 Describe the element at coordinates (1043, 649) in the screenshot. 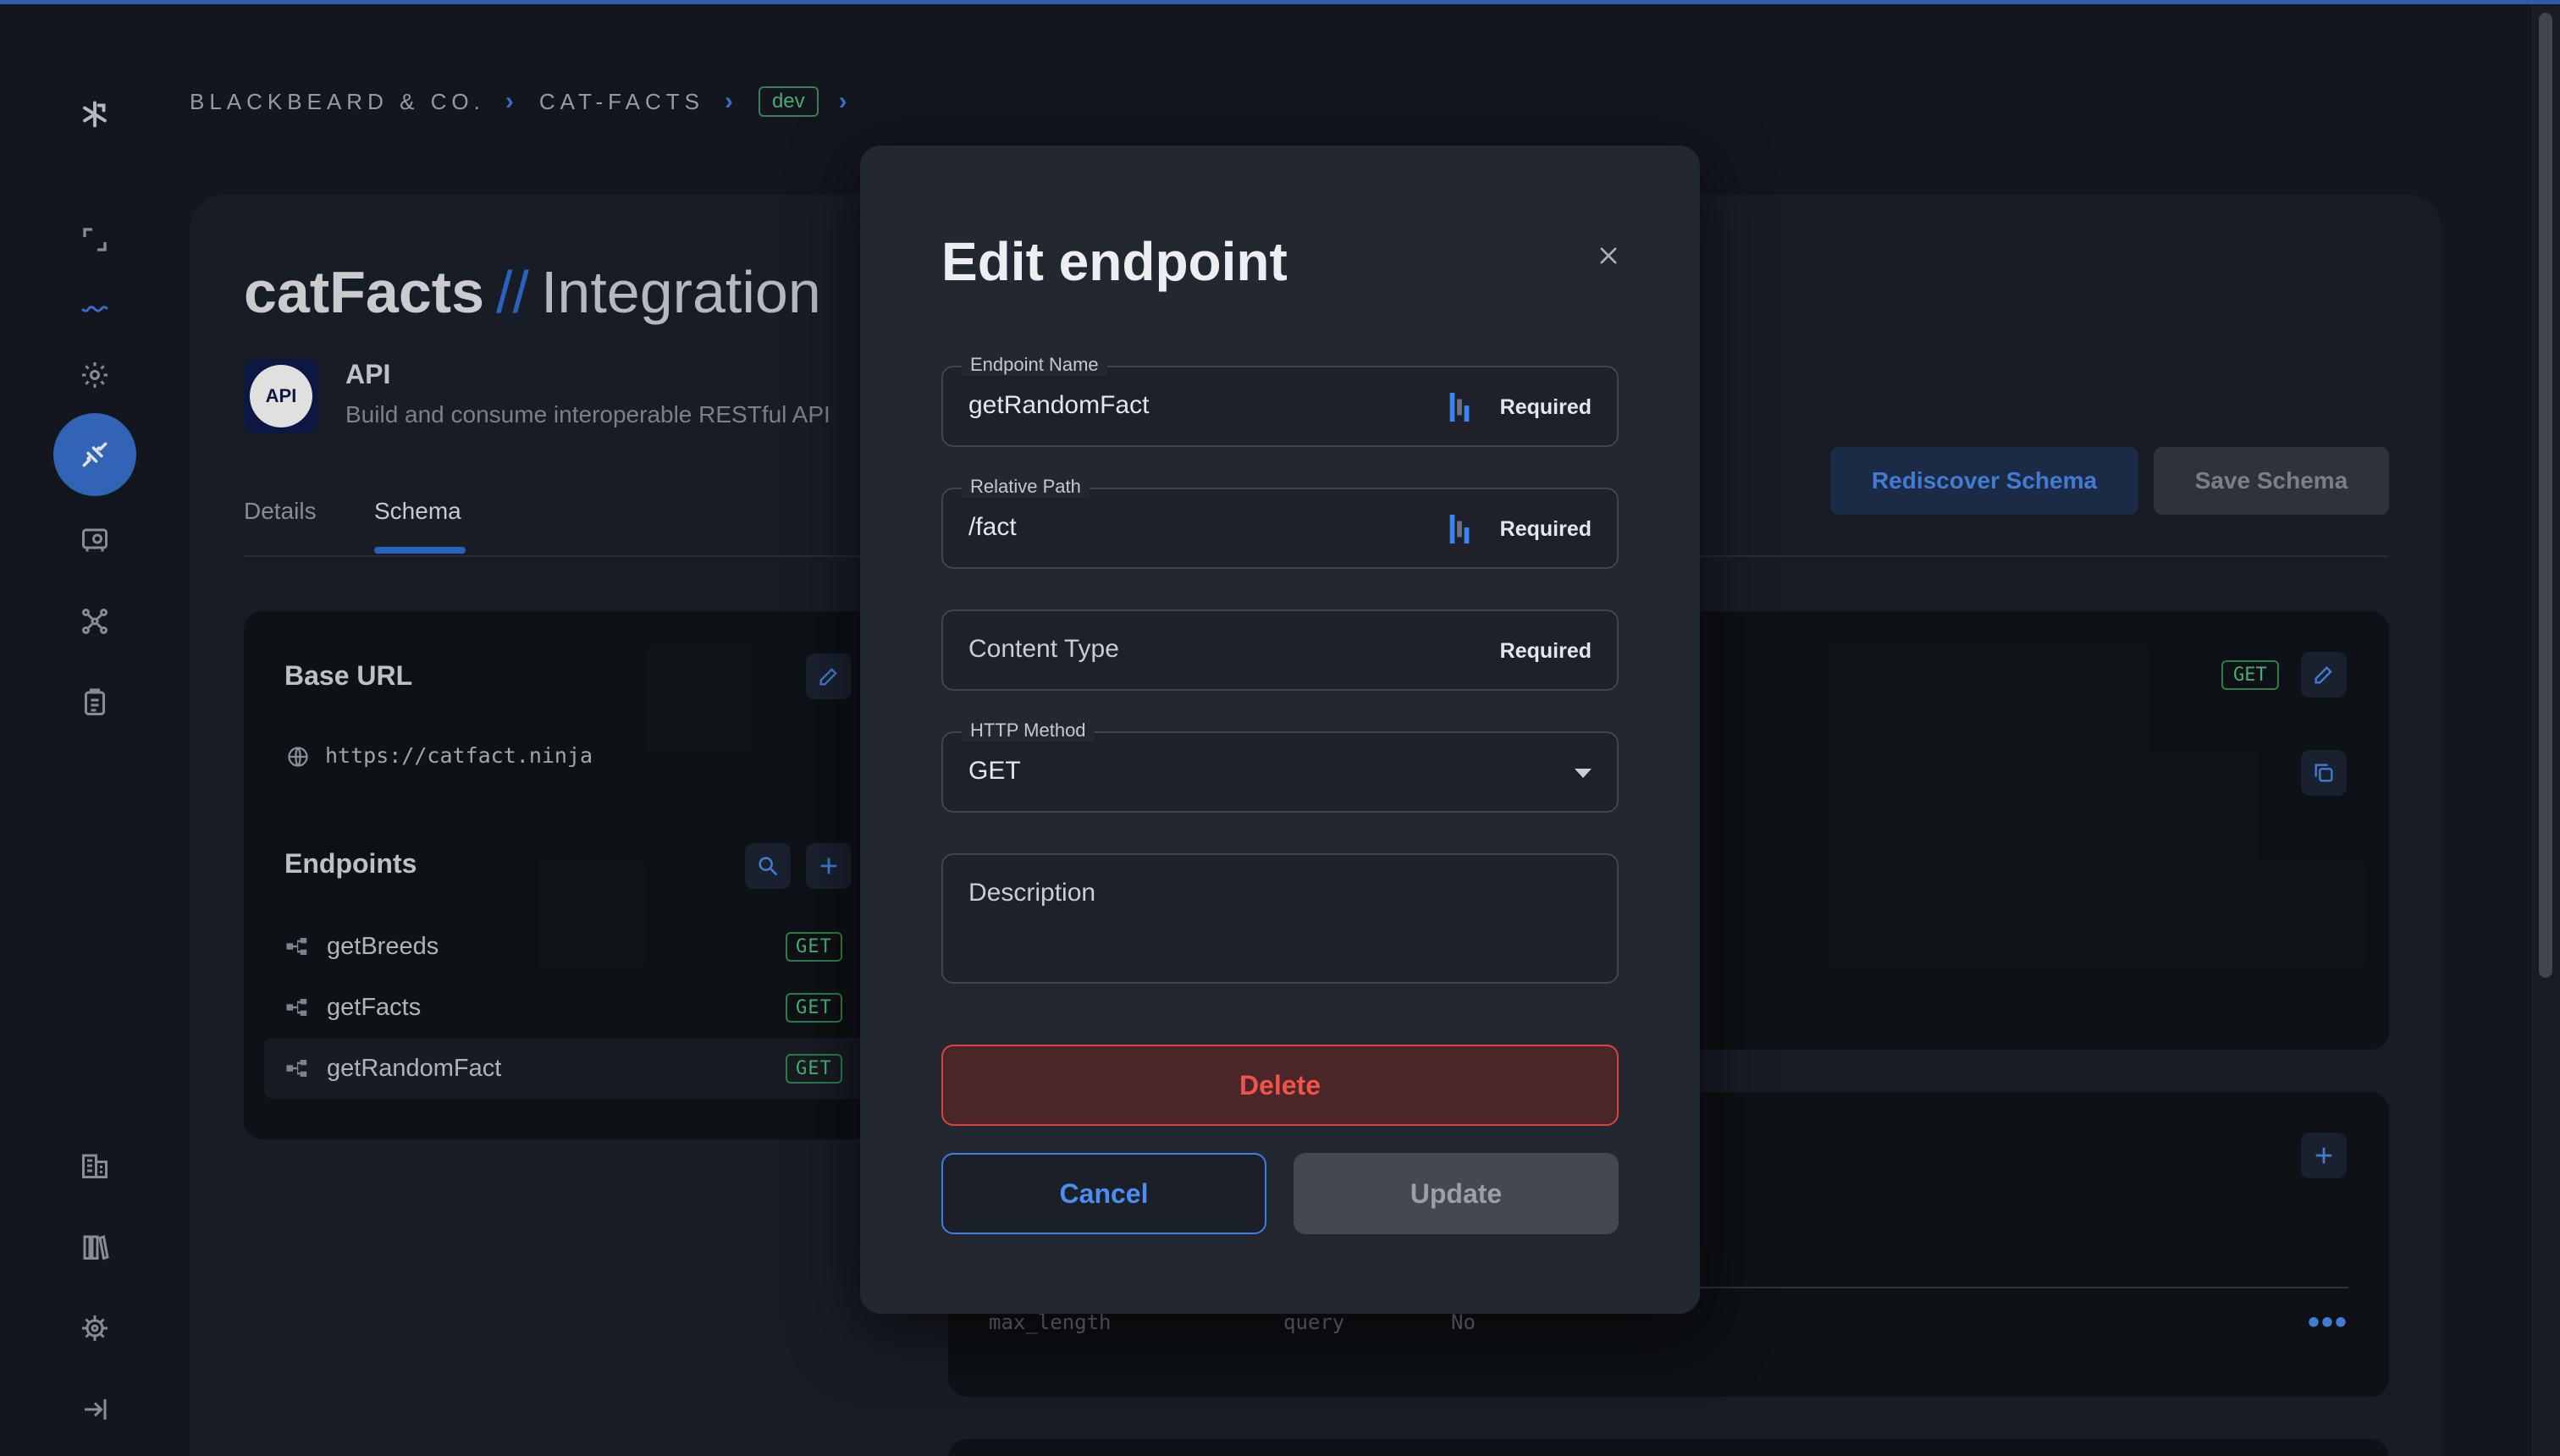

I see `content-type-input: Content Type` at that location.